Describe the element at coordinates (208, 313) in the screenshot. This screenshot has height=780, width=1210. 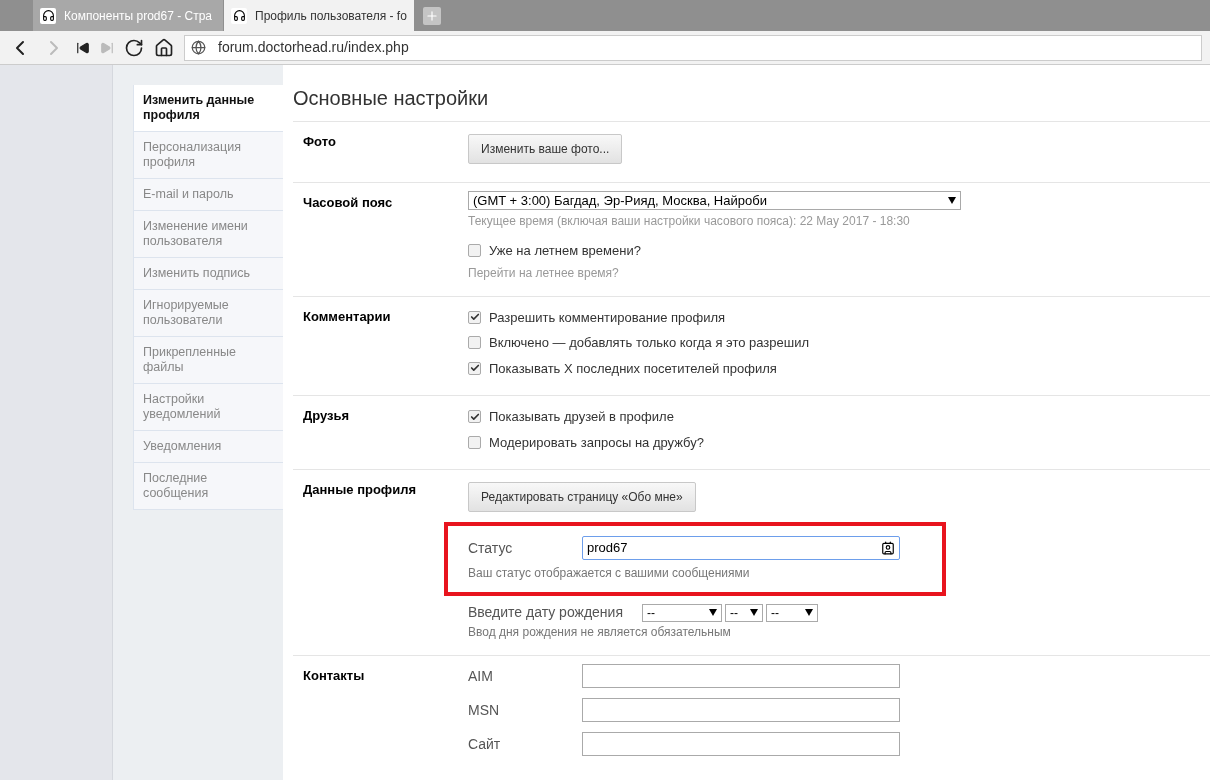
I see `sidebar-item: Игнорируемые пользователи` at that location.